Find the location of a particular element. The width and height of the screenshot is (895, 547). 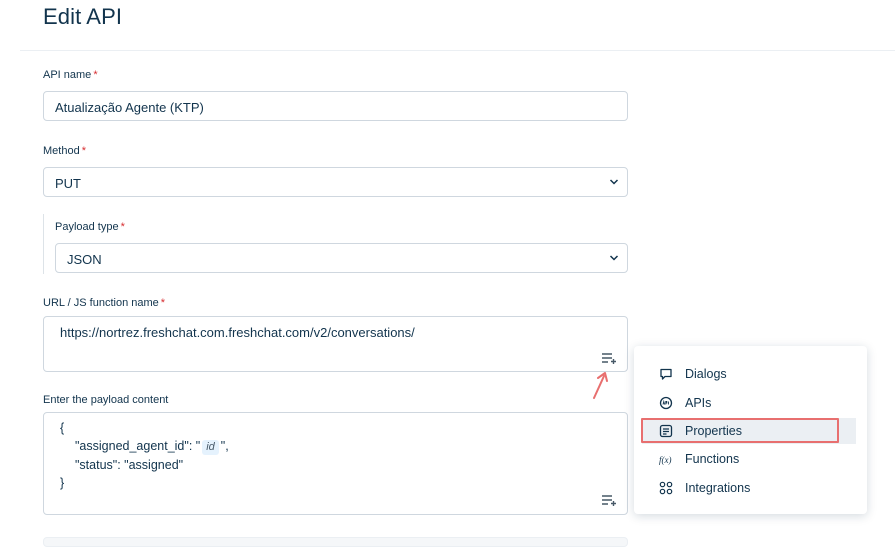

code-line: } is located at coordinates (62, 483).